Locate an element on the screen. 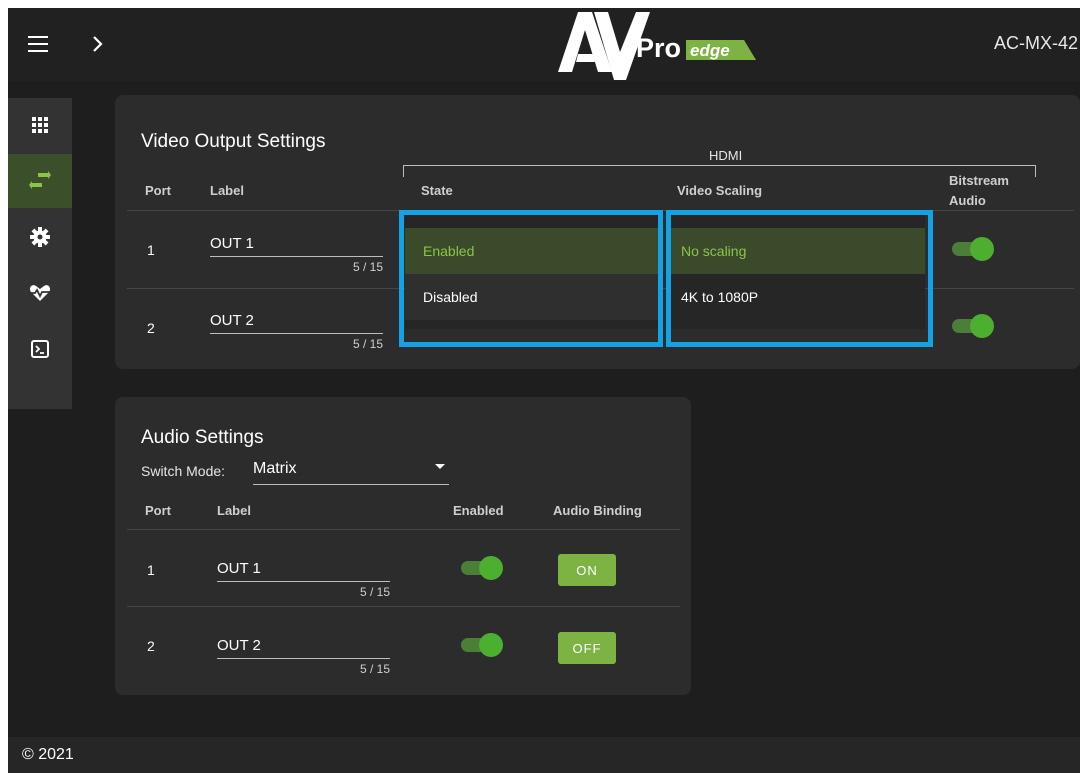 The width and height of the screenshot is (1080, 773). column-label: Label is located at coordinates (227, 190).